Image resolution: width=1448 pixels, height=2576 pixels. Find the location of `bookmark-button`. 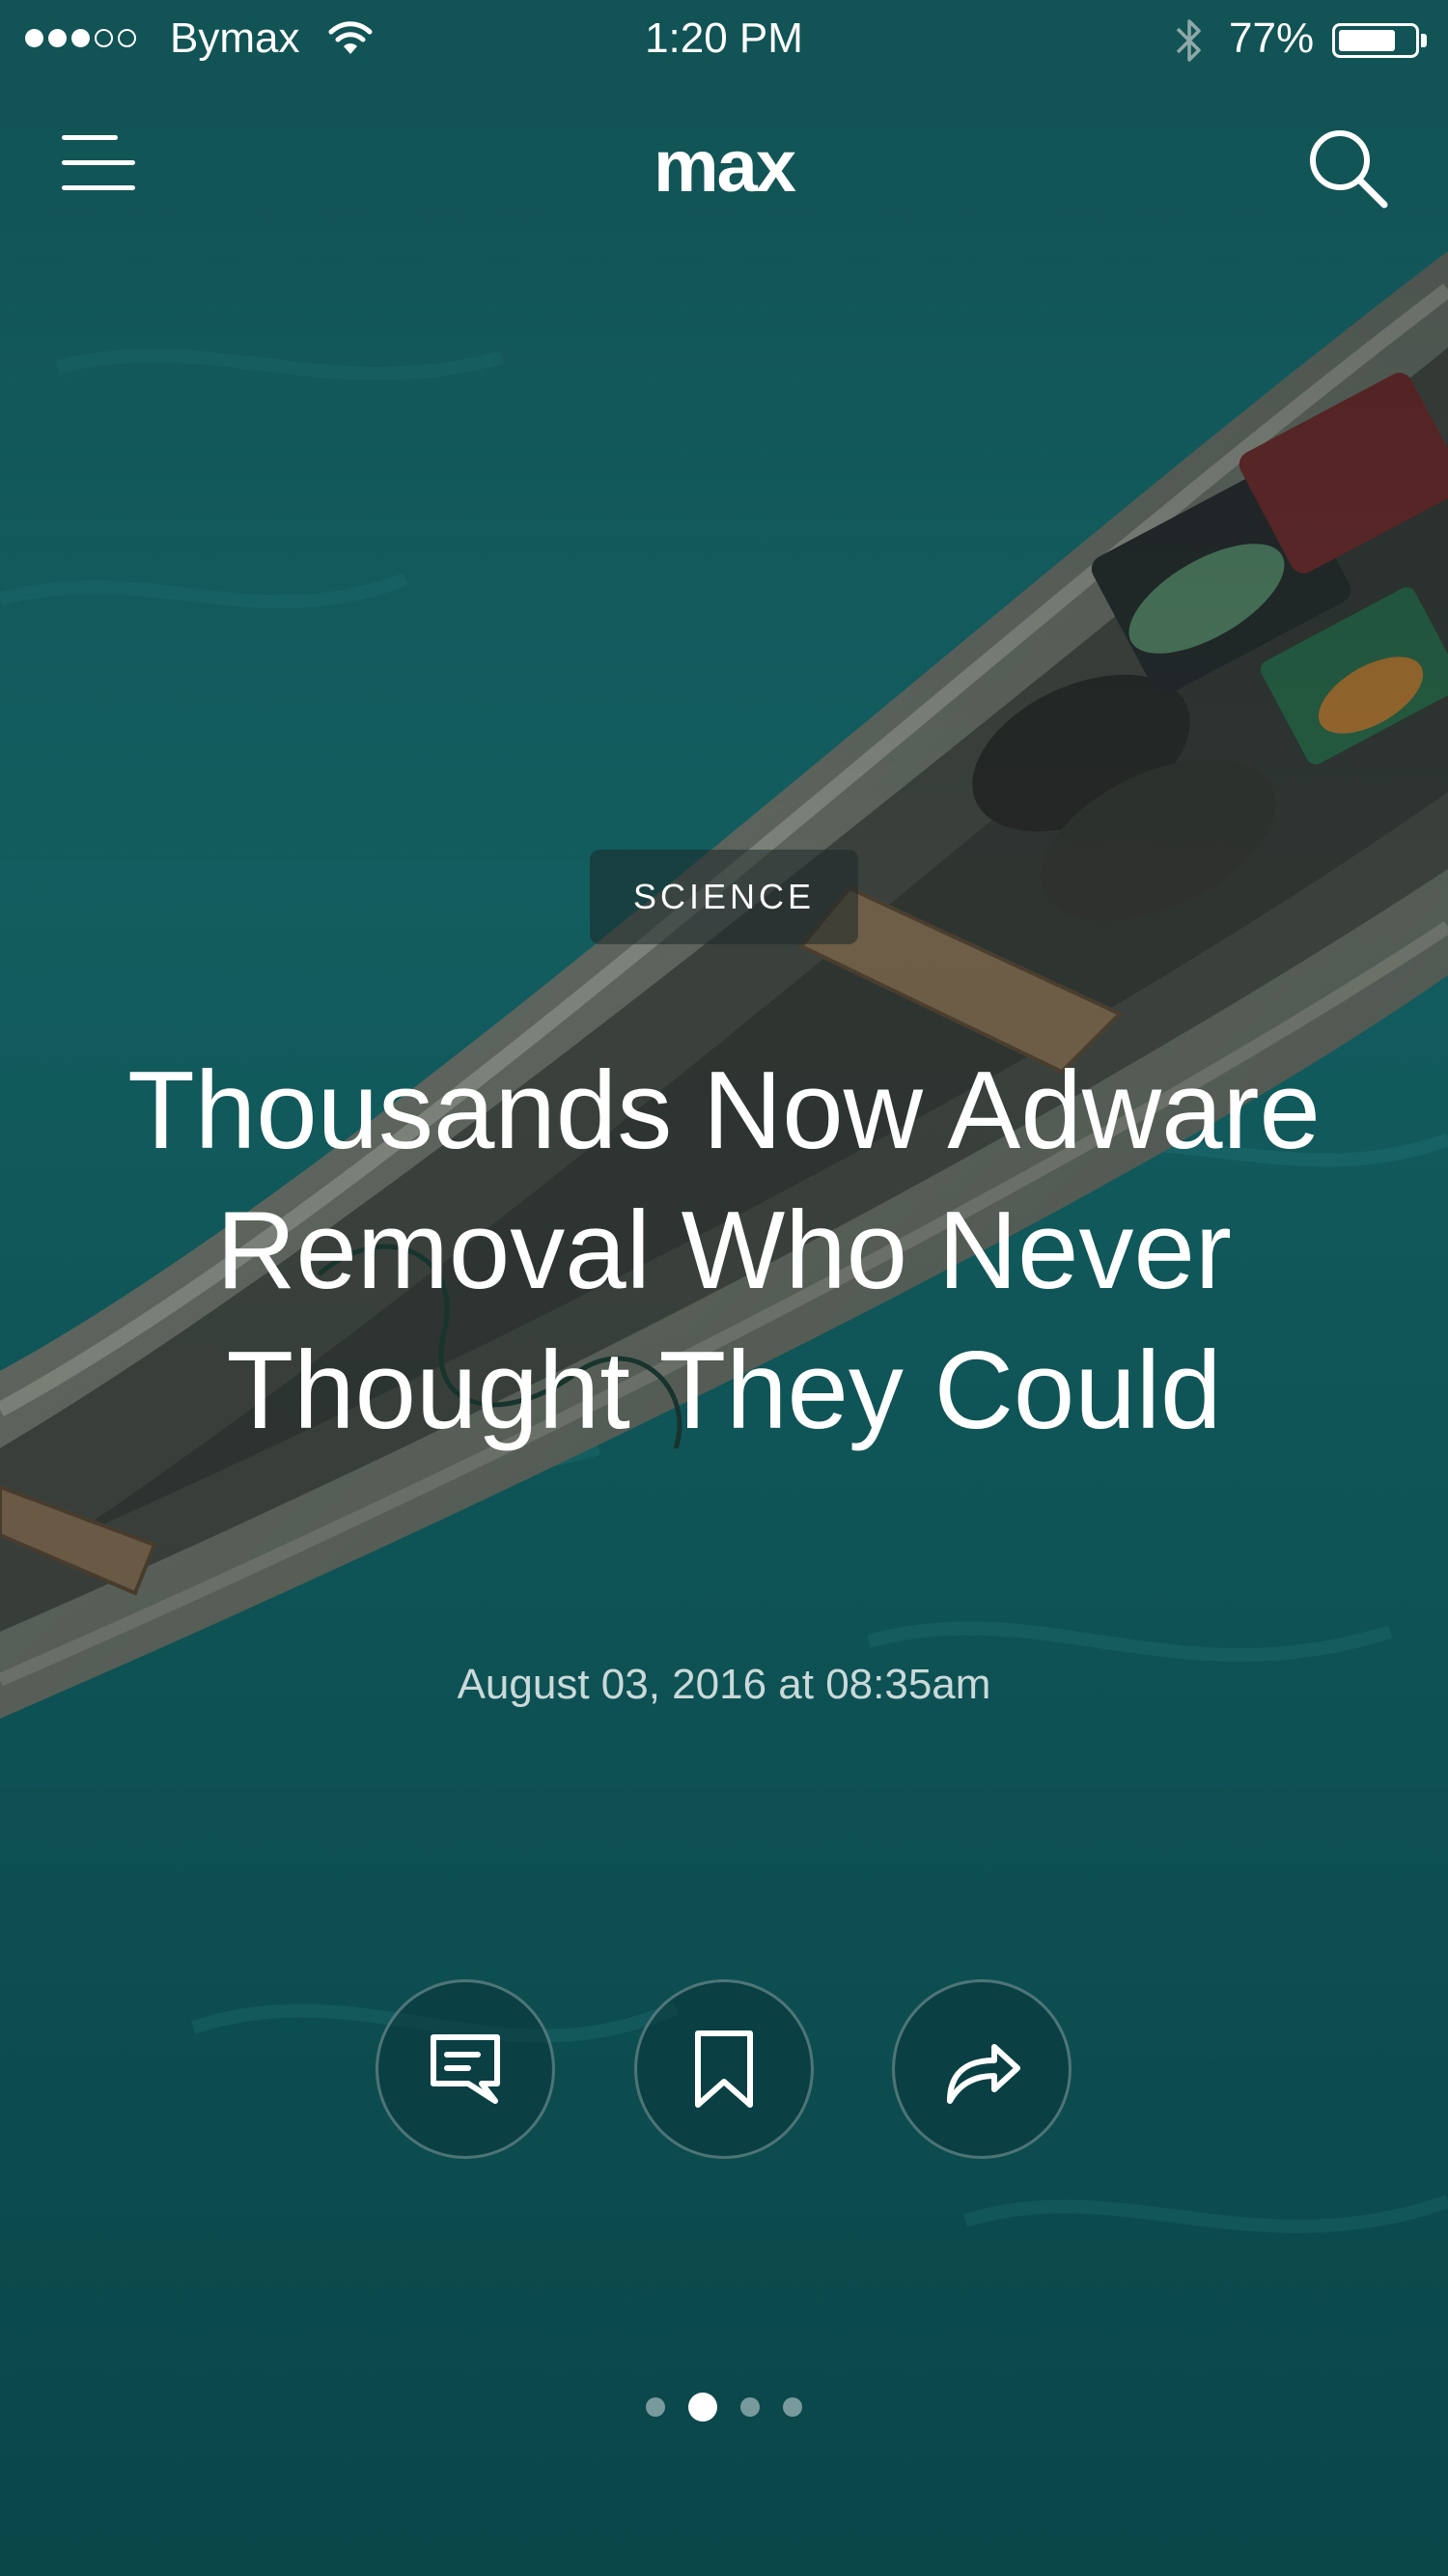

bookmark-button is located at coordinates (724, 2069).